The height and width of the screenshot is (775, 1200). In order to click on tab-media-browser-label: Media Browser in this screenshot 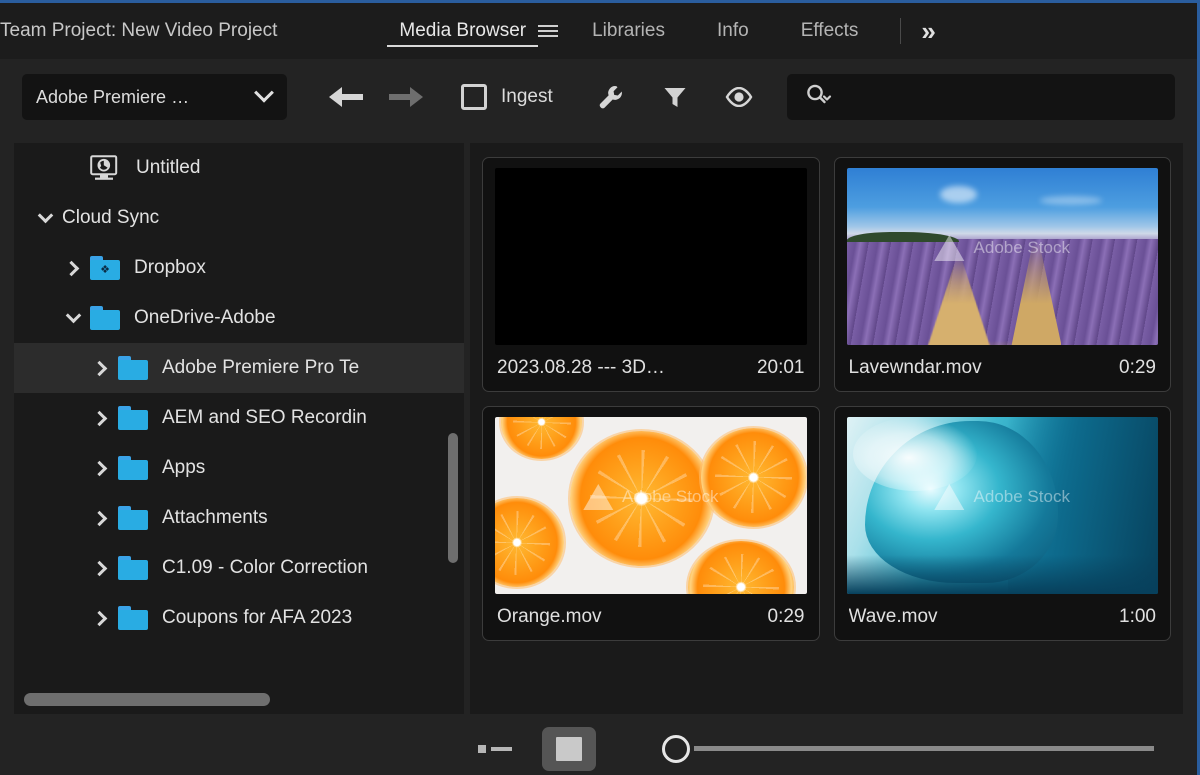, I will do `click(463, 30)`.